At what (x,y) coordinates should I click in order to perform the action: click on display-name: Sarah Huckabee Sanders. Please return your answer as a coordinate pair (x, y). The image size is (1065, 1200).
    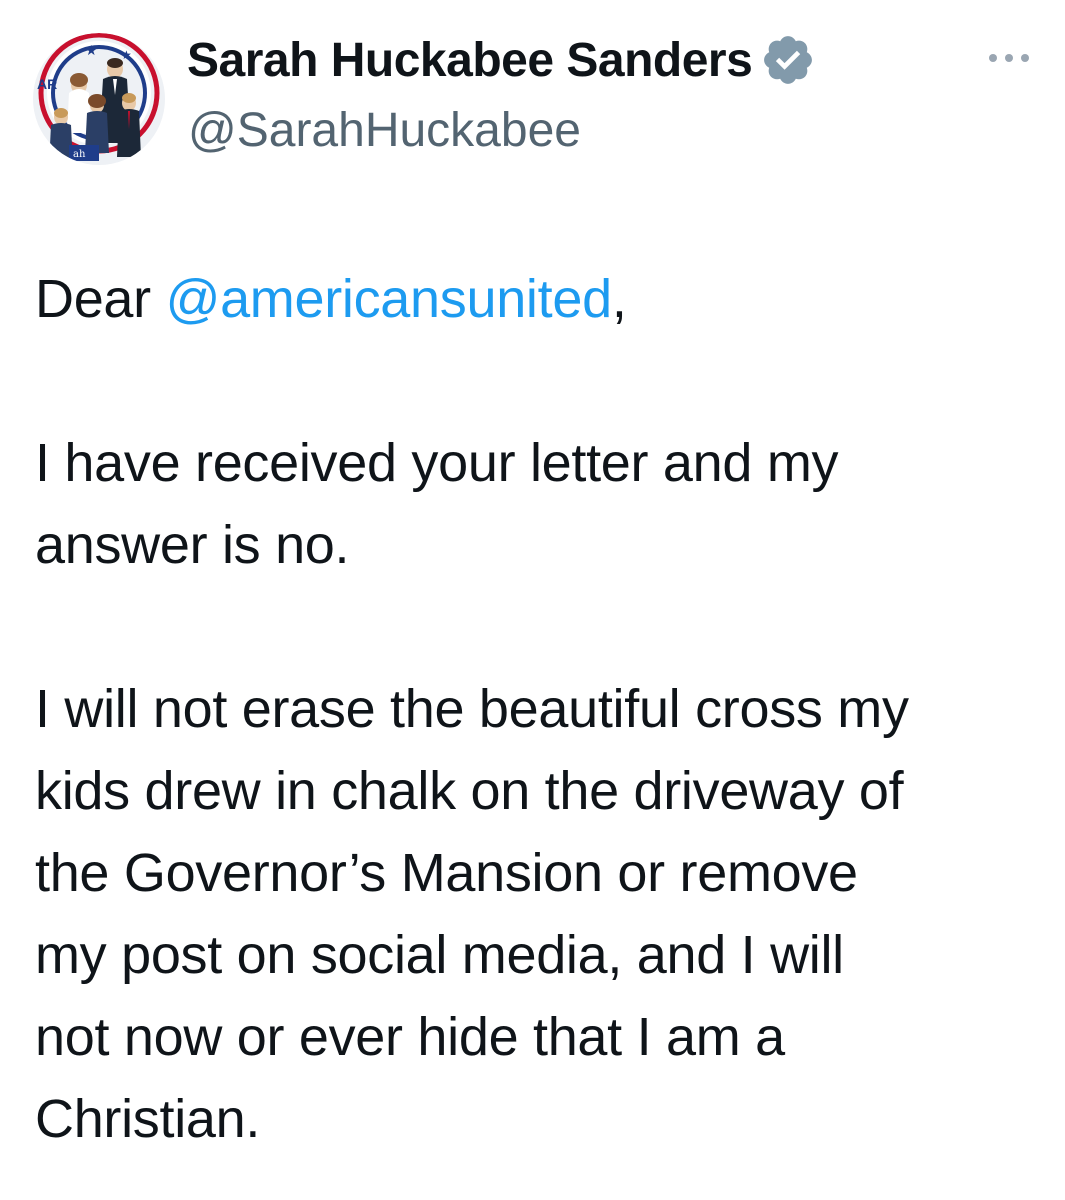
    Looking at the image, I should click on (470, 60).